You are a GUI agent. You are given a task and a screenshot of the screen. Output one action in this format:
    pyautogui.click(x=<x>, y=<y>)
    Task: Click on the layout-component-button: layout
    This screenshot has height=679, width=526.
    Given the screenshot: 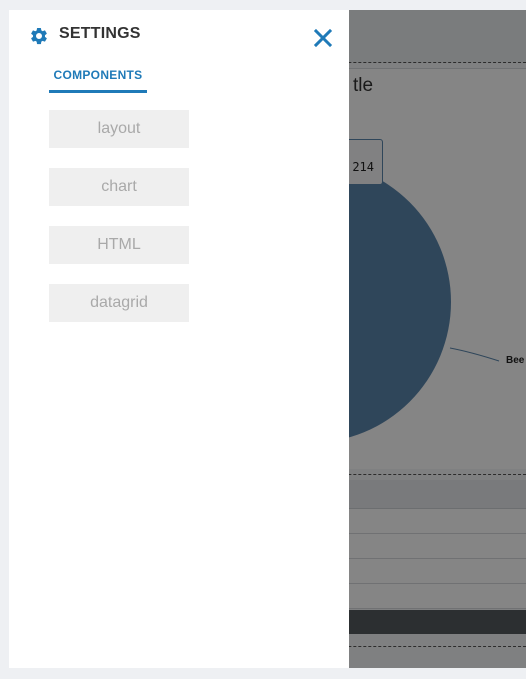 What is the action you would take?
    pyautogui.click(x=119, y=129)
    